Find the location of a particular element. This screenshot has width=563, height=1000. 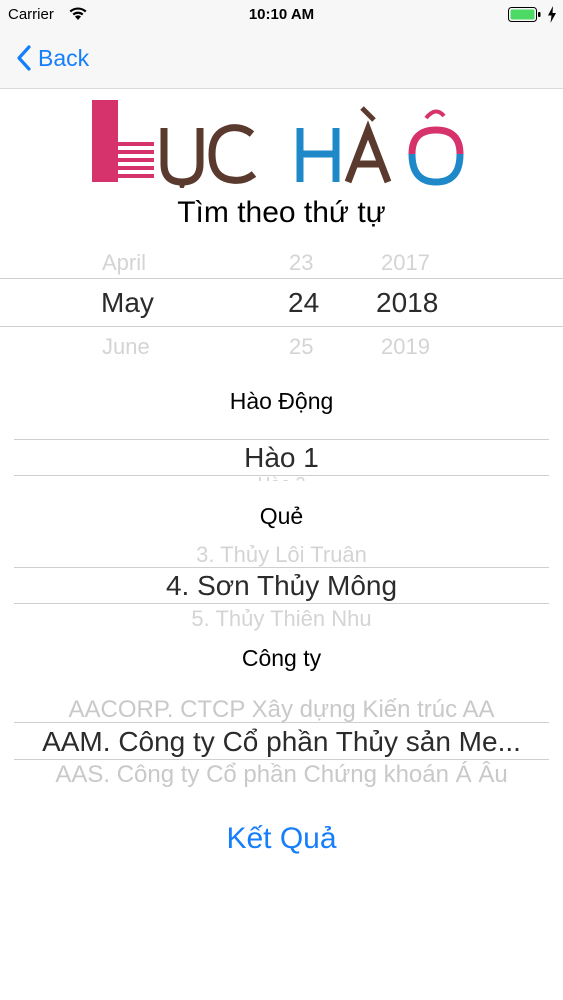

que-prev: 3. Thủy Lôi Truân is located at coordinates (281, 555).